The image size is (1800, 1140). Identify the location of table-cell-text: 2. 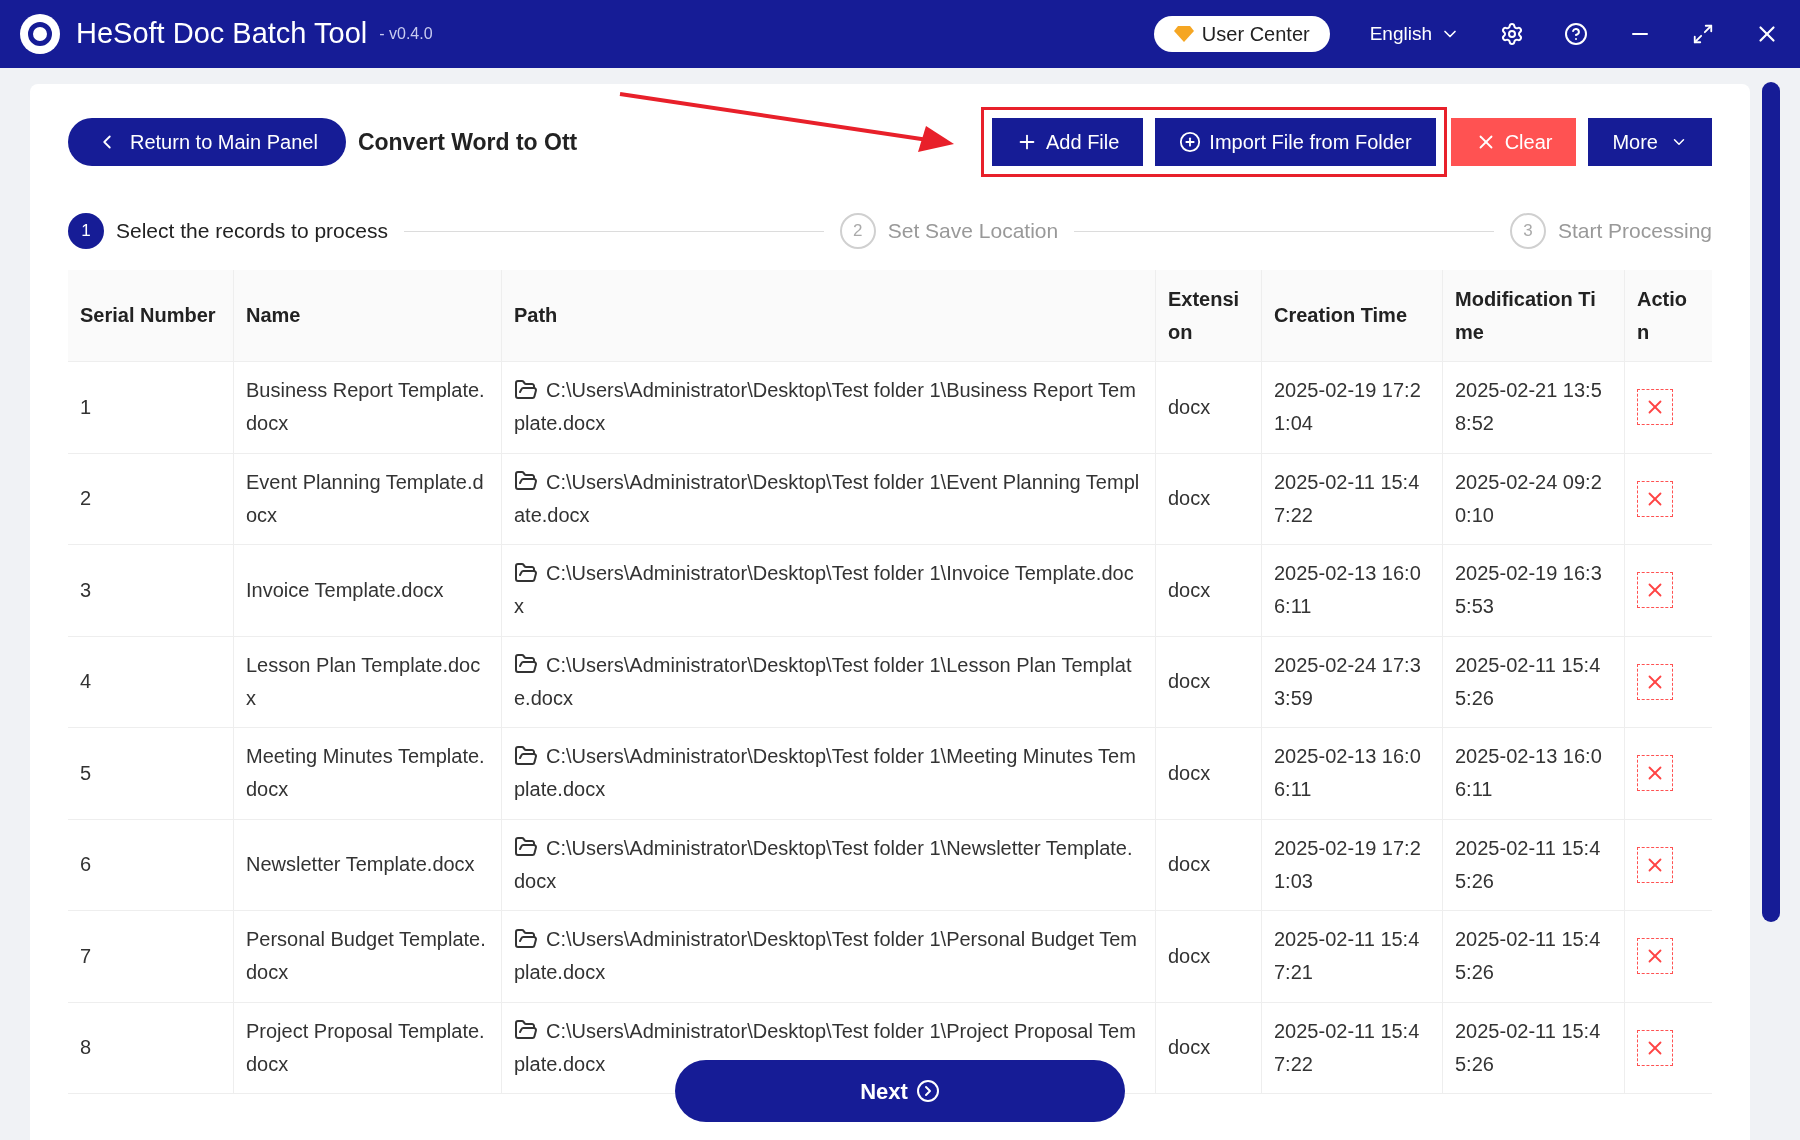
(86, 499).